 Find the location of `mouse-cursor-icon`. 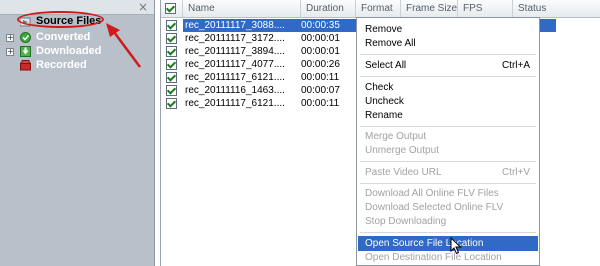

mouse-cursor-icon is located at coordinates (456, 246).